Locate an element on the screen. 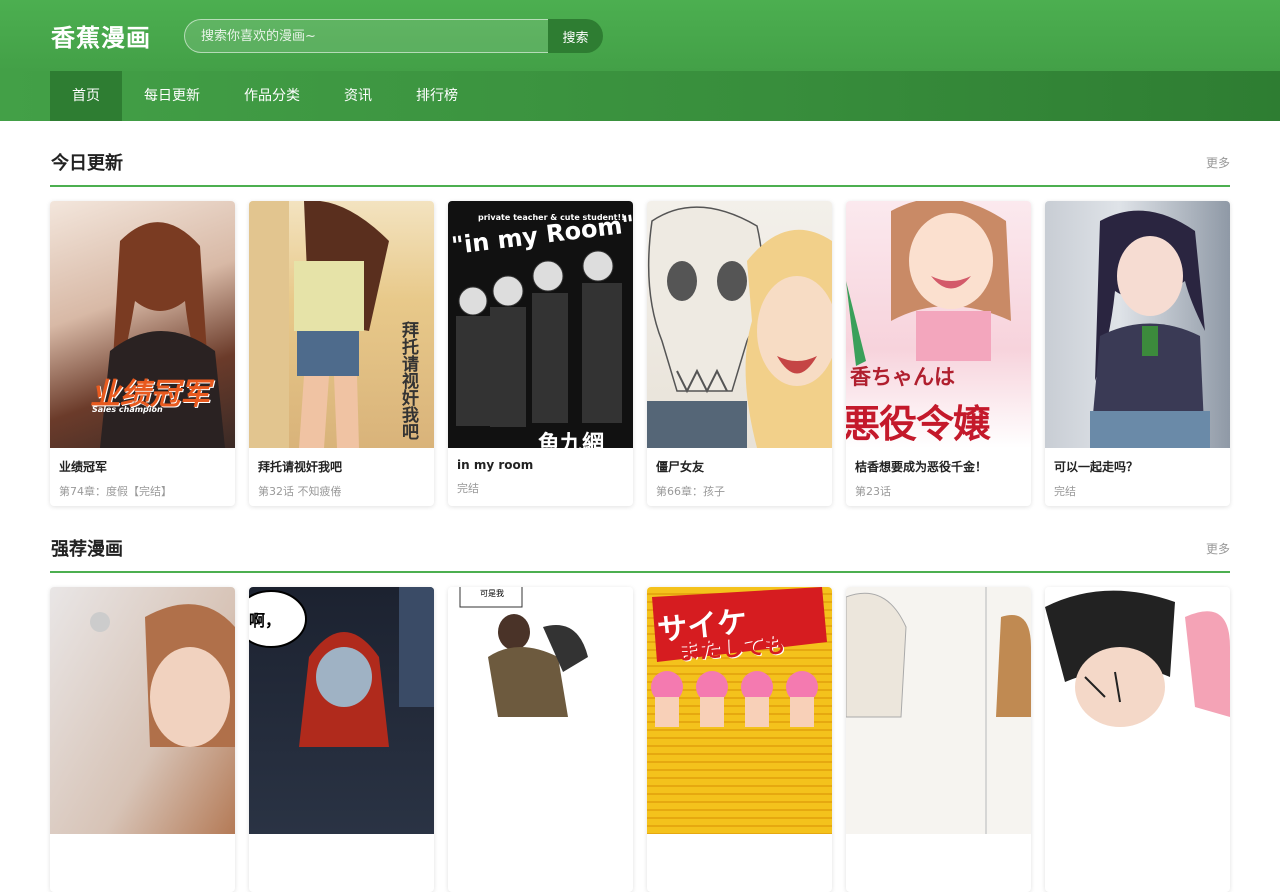 This screenshot has height=892, width=1280. section-header: 强荐漫画 更多 is located at coordinates (640, 540).